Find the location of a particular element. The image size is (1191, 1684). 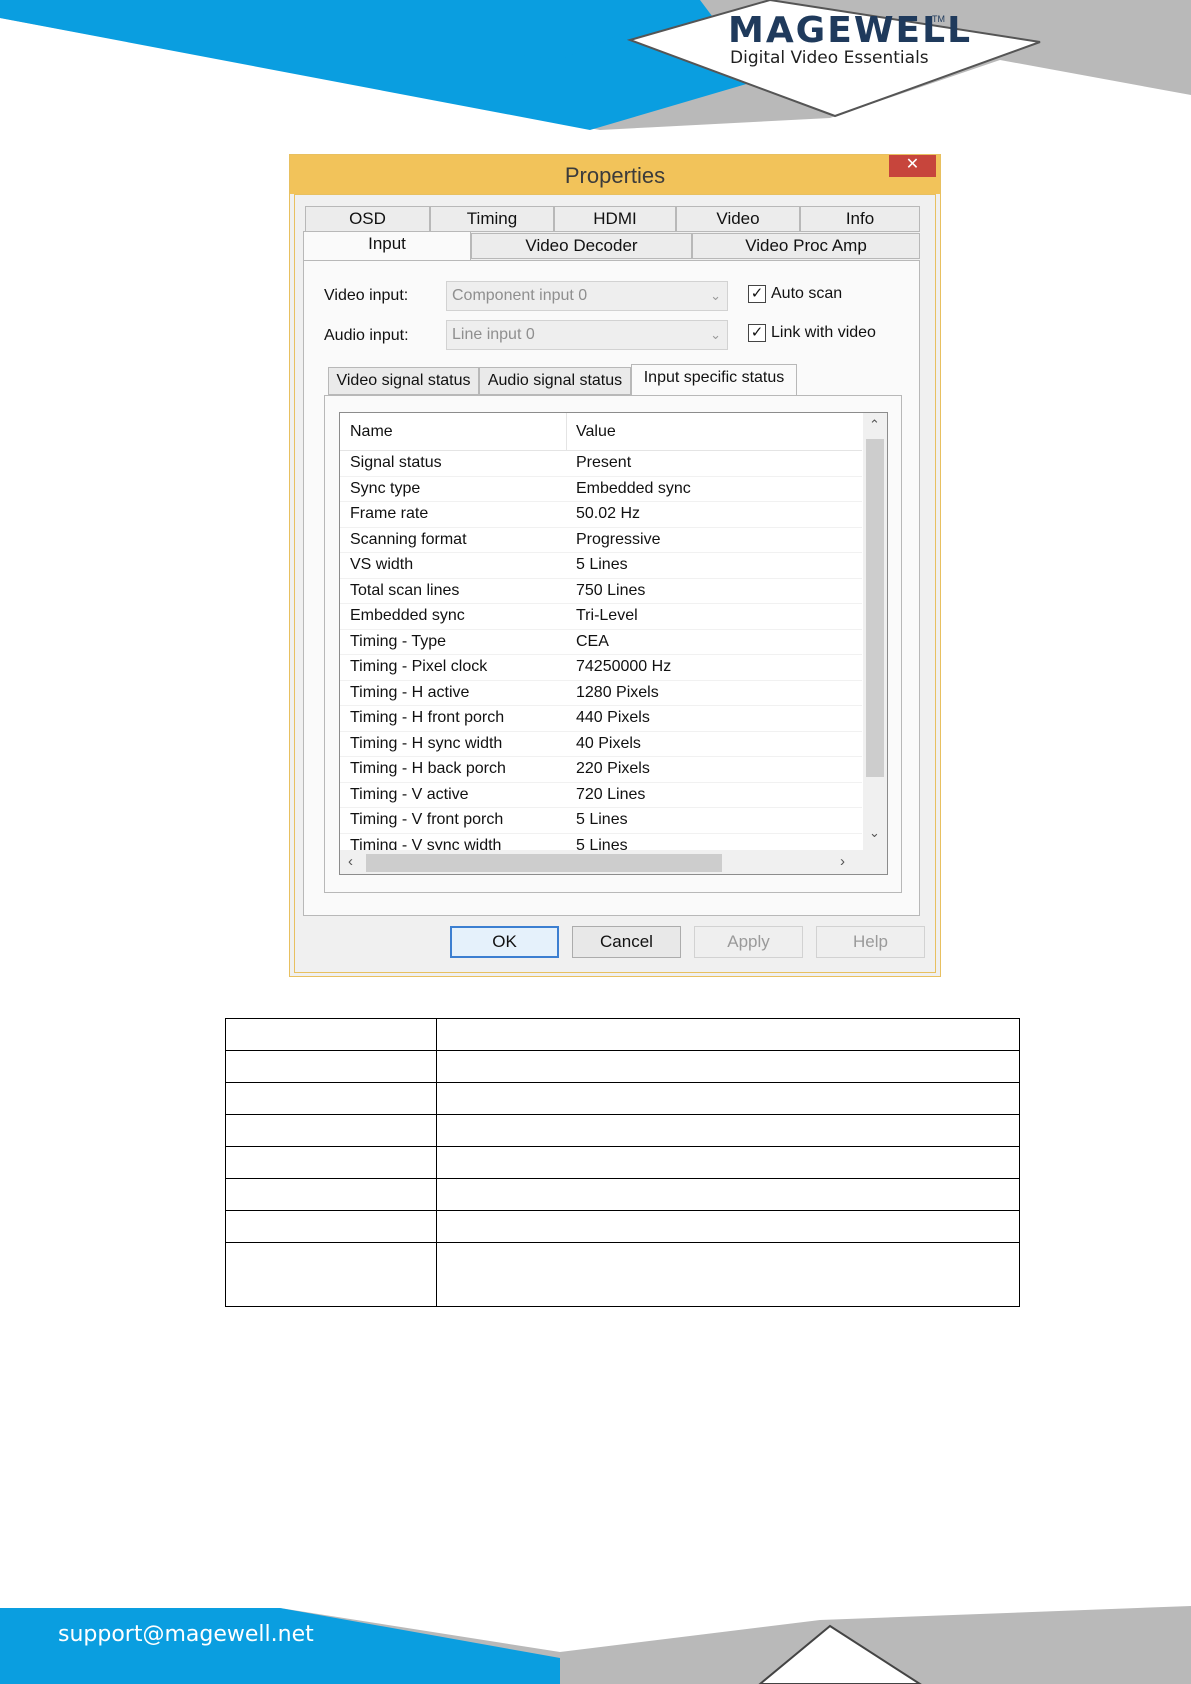

tab-audio-signal-status: Audio signal status is located at coordinates (555, 381).